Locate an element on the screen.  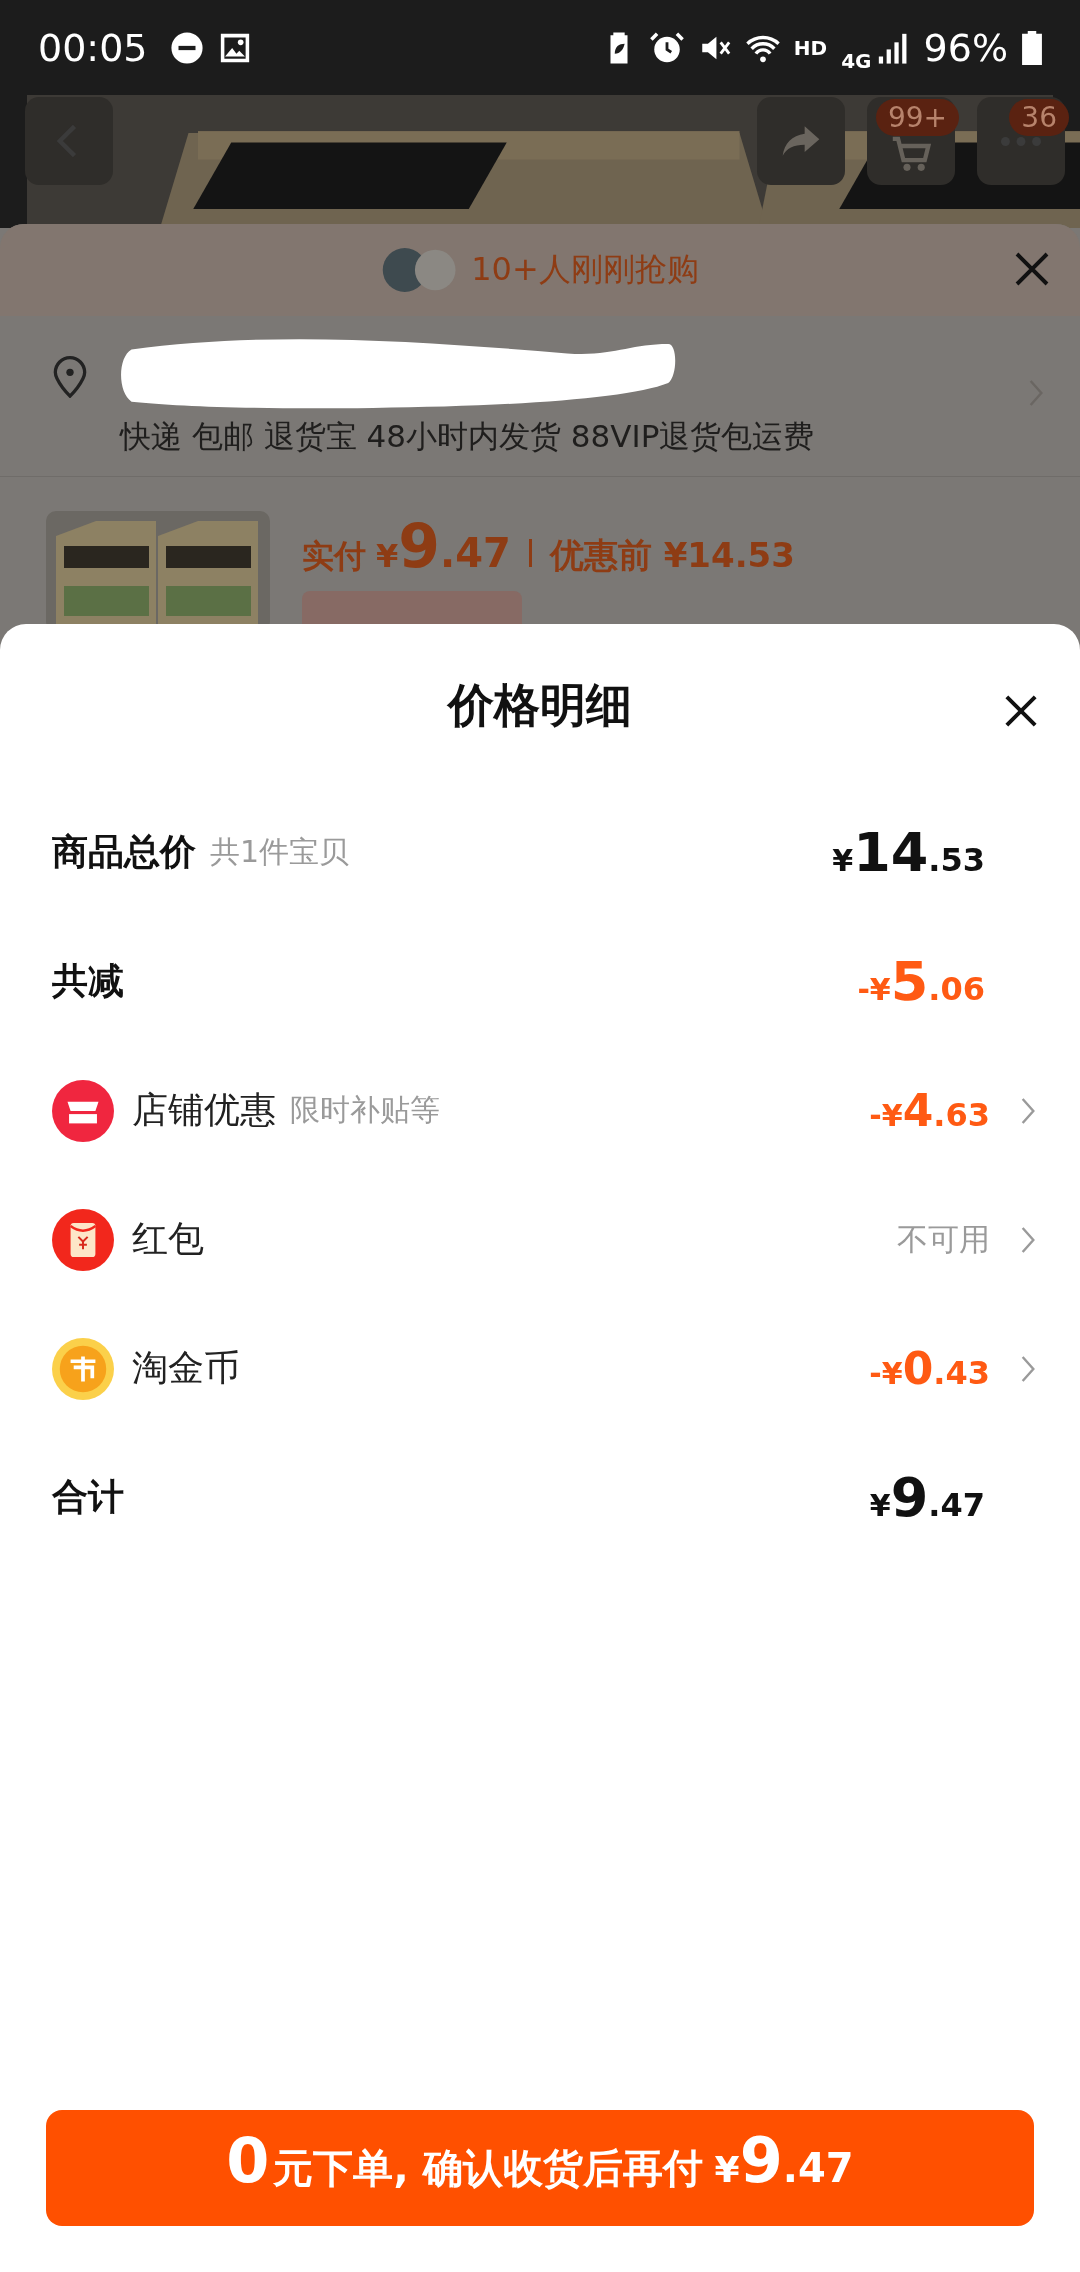
count-badge: 36 is located at coordinates (1039, 117).